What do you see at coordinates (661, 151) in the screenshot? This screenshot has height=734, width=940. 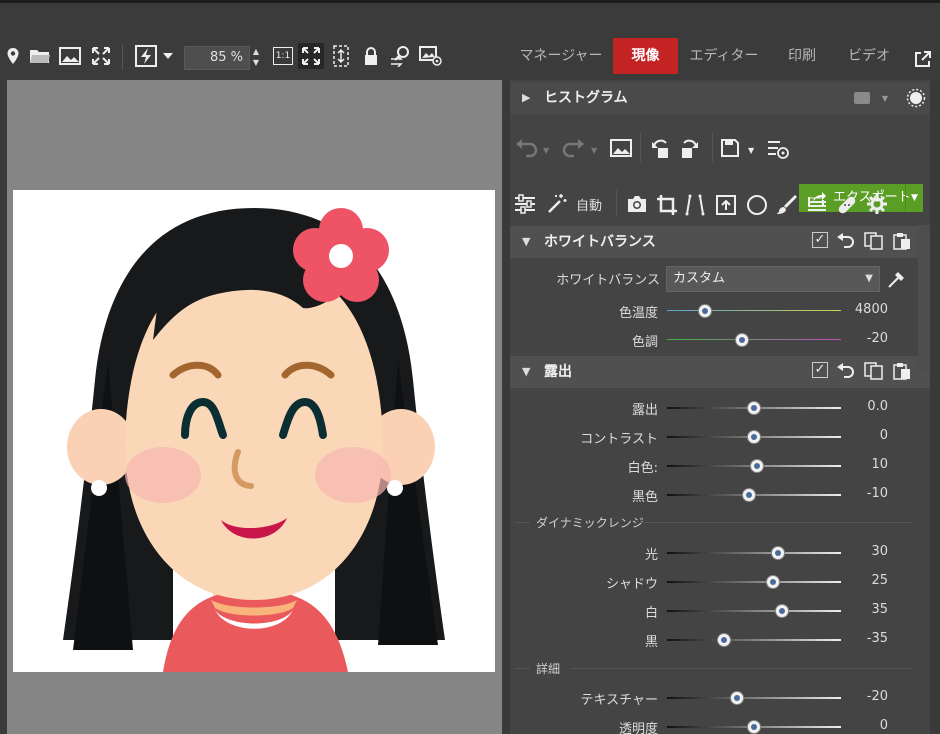 I see `rotate-left-icon` at bounding box center [661, 151].